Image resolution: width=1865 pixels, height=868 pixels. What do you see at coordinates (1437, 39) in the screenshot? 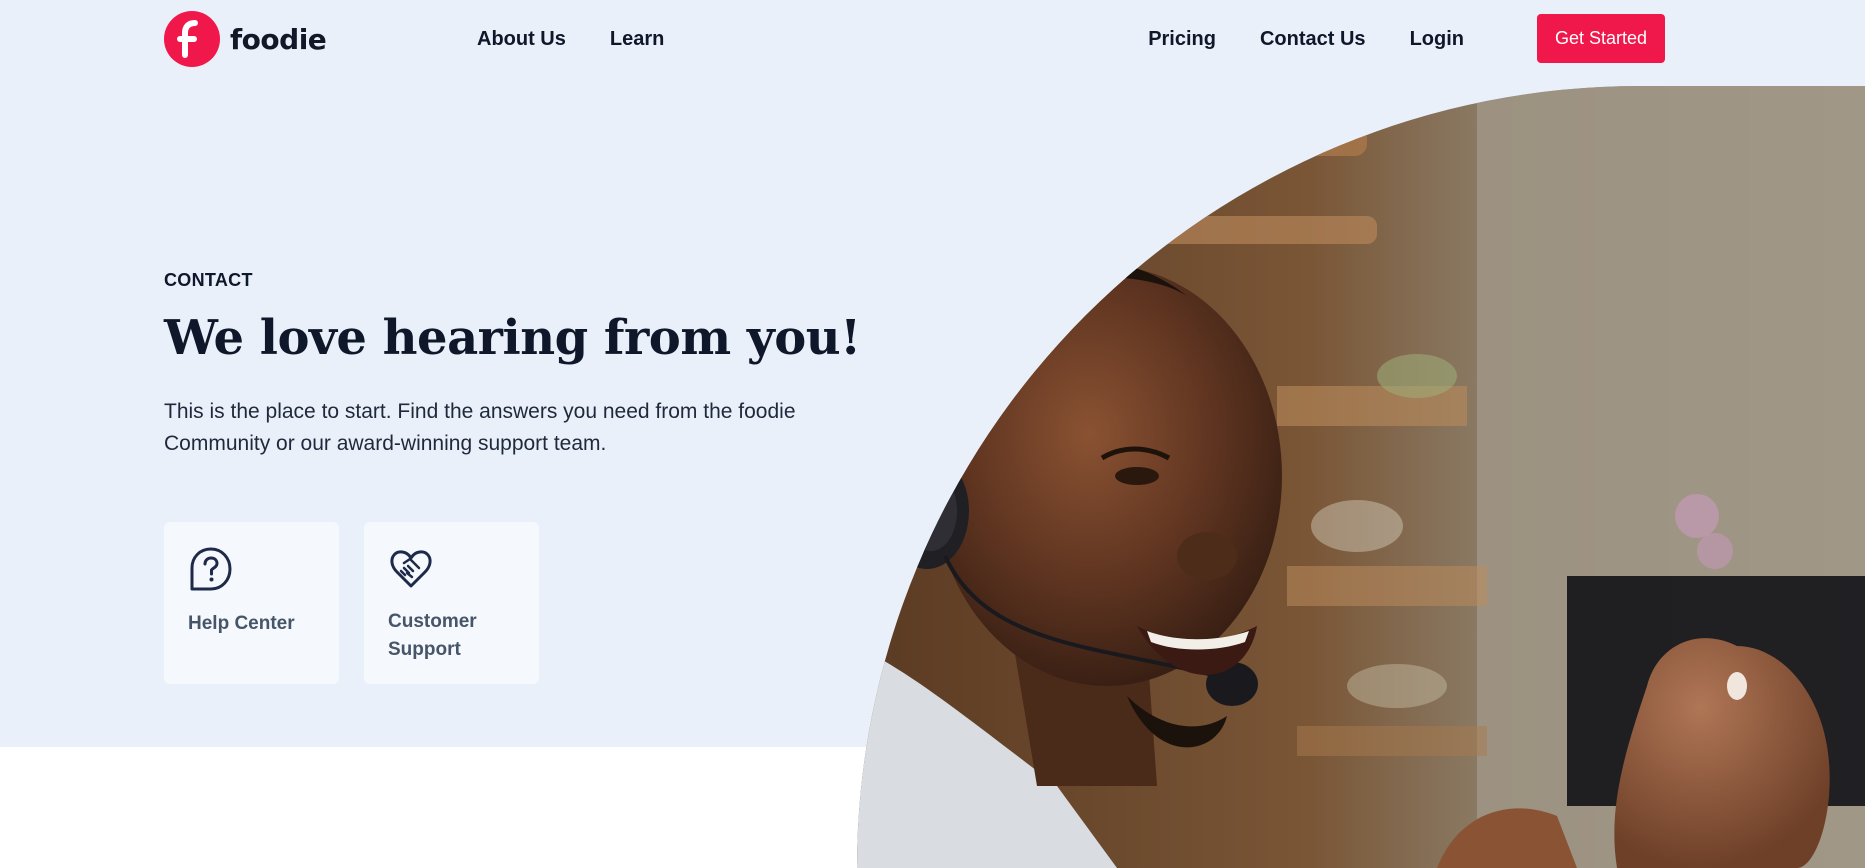
I see `nav-login: Login` at bounding box center [1437, 39].